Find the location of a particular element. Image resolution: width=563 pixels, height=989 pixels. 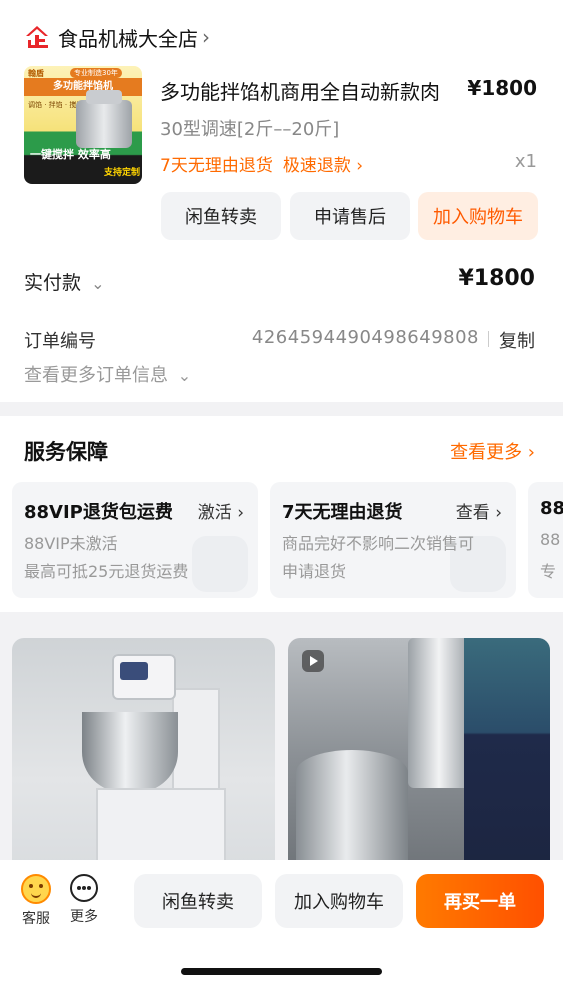

service-card-line: 88VIP未激活 is located at coordinates (71, 543).